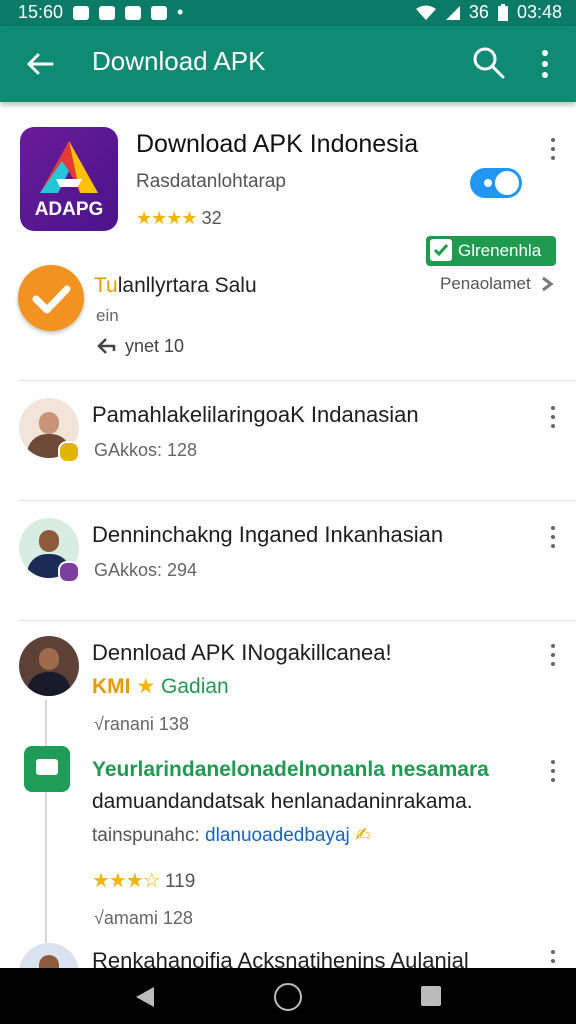  Describe the element at coordinates (40, 64) in the screenshot. I see `back-arrow-icon` at that location.